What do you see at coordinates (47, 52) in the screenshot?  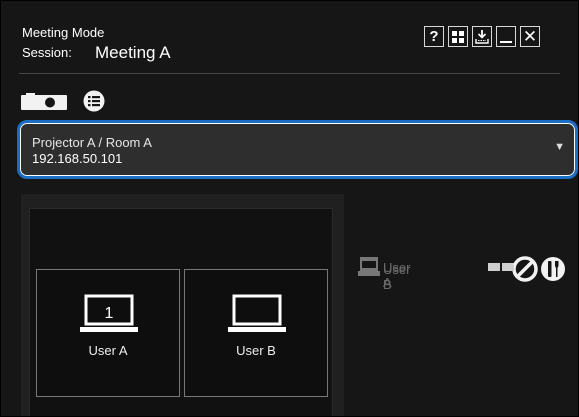 I see `session-label: Session:` at bounding box center [47, 52].